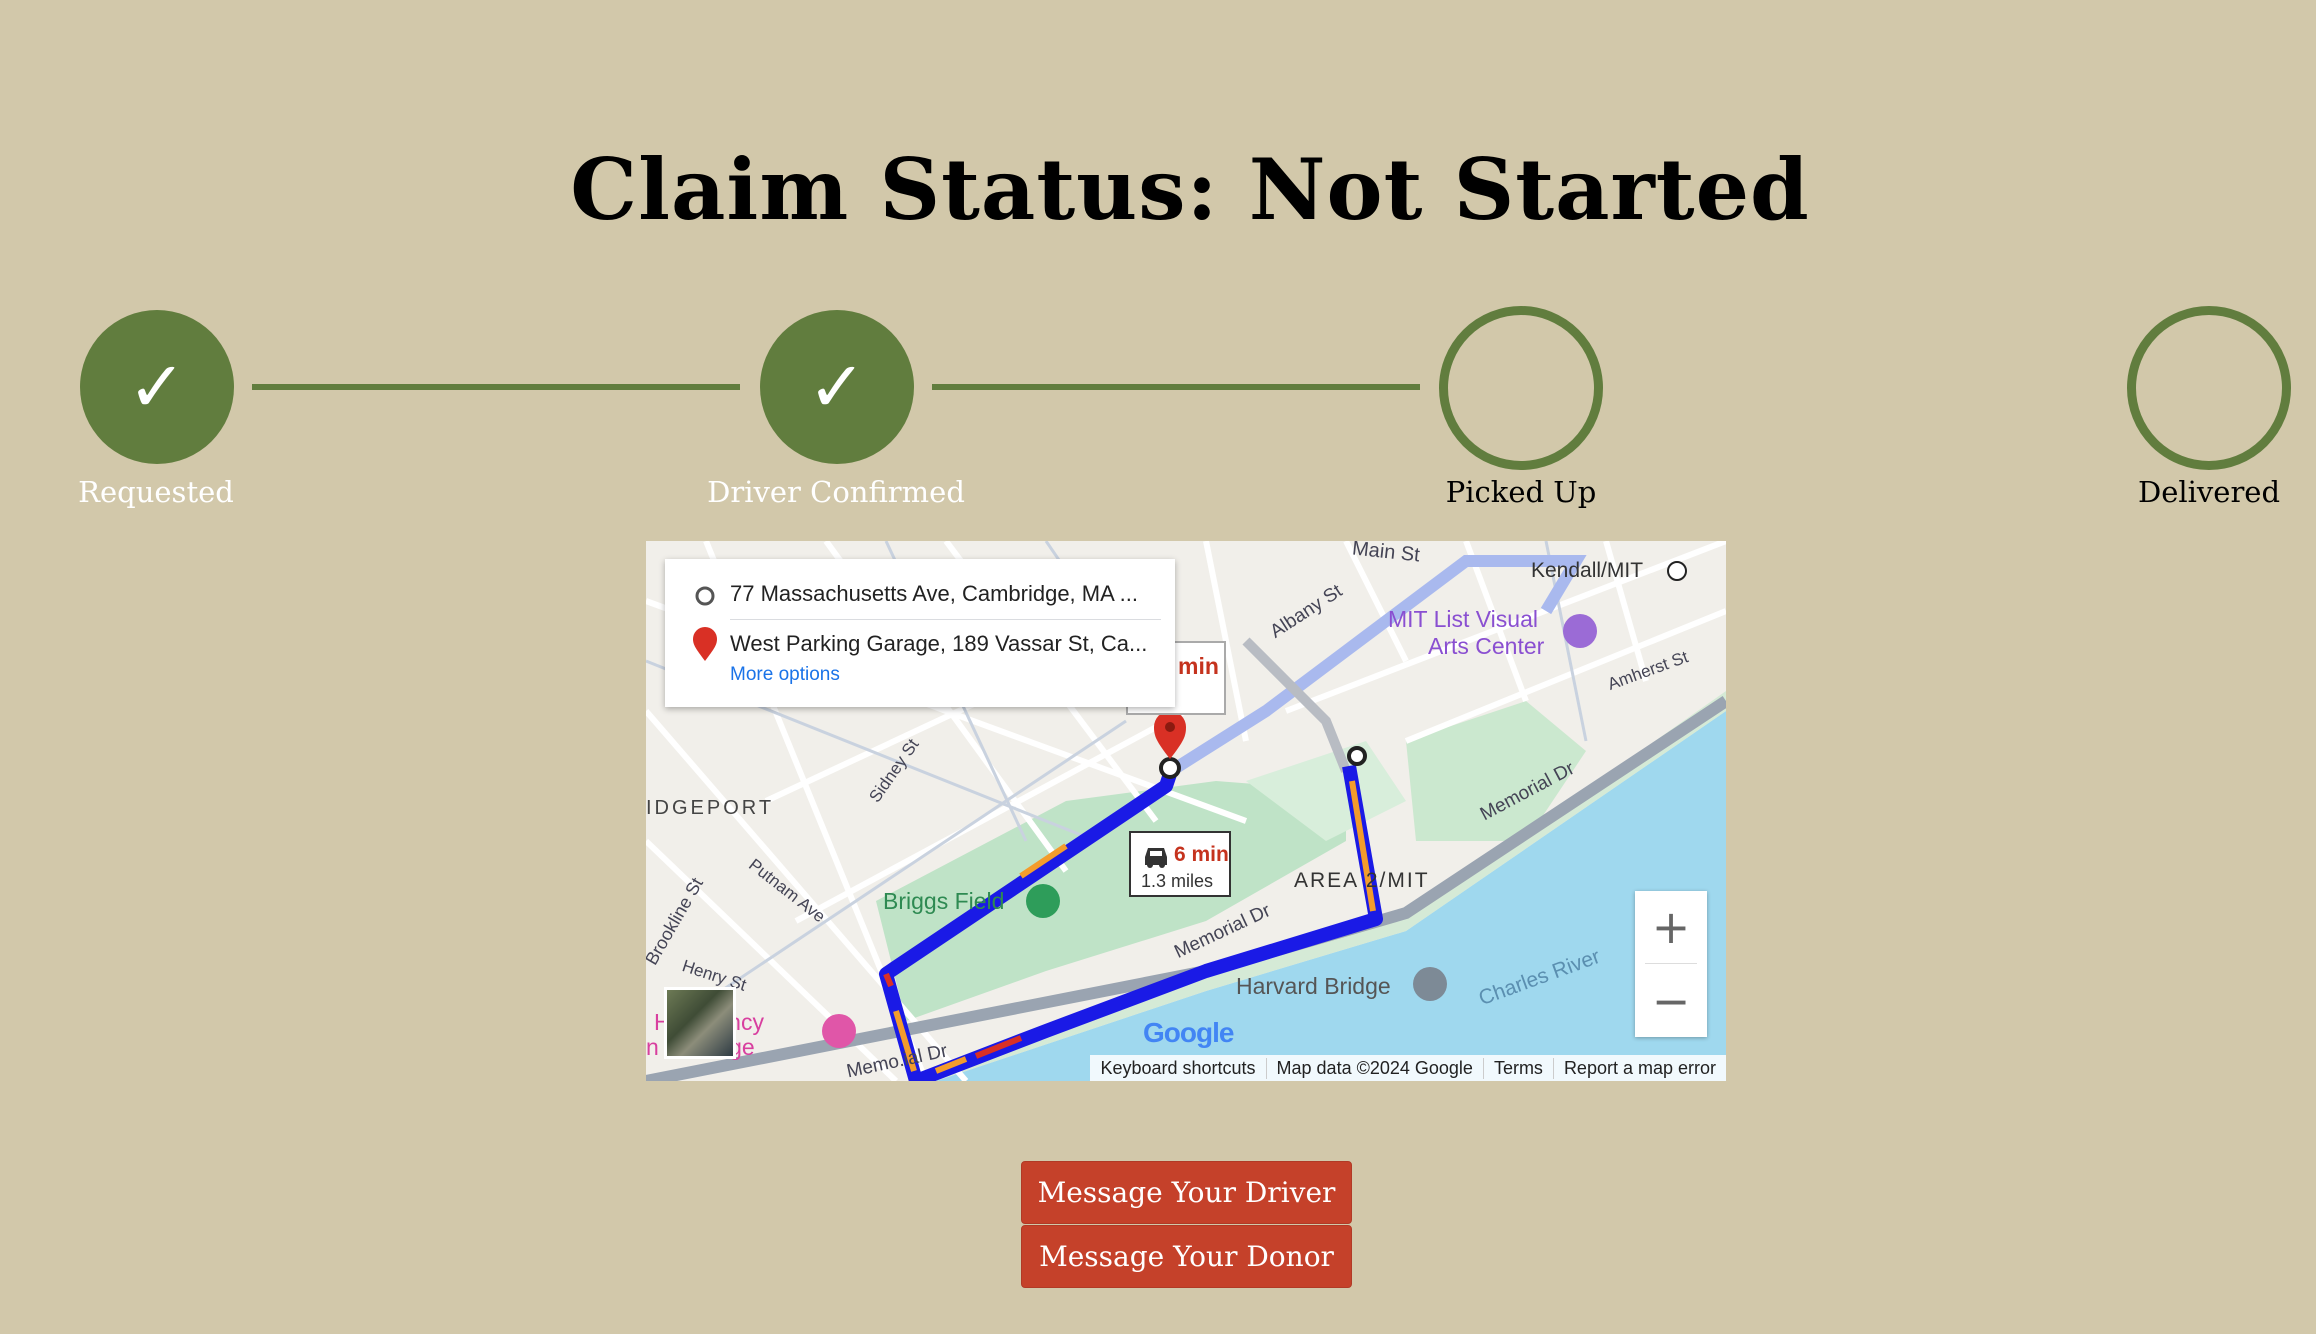  Describe the element at coordinates (1486, 646) in the screenshot. I see `label-mit-list-2: Arts Center` at that location.